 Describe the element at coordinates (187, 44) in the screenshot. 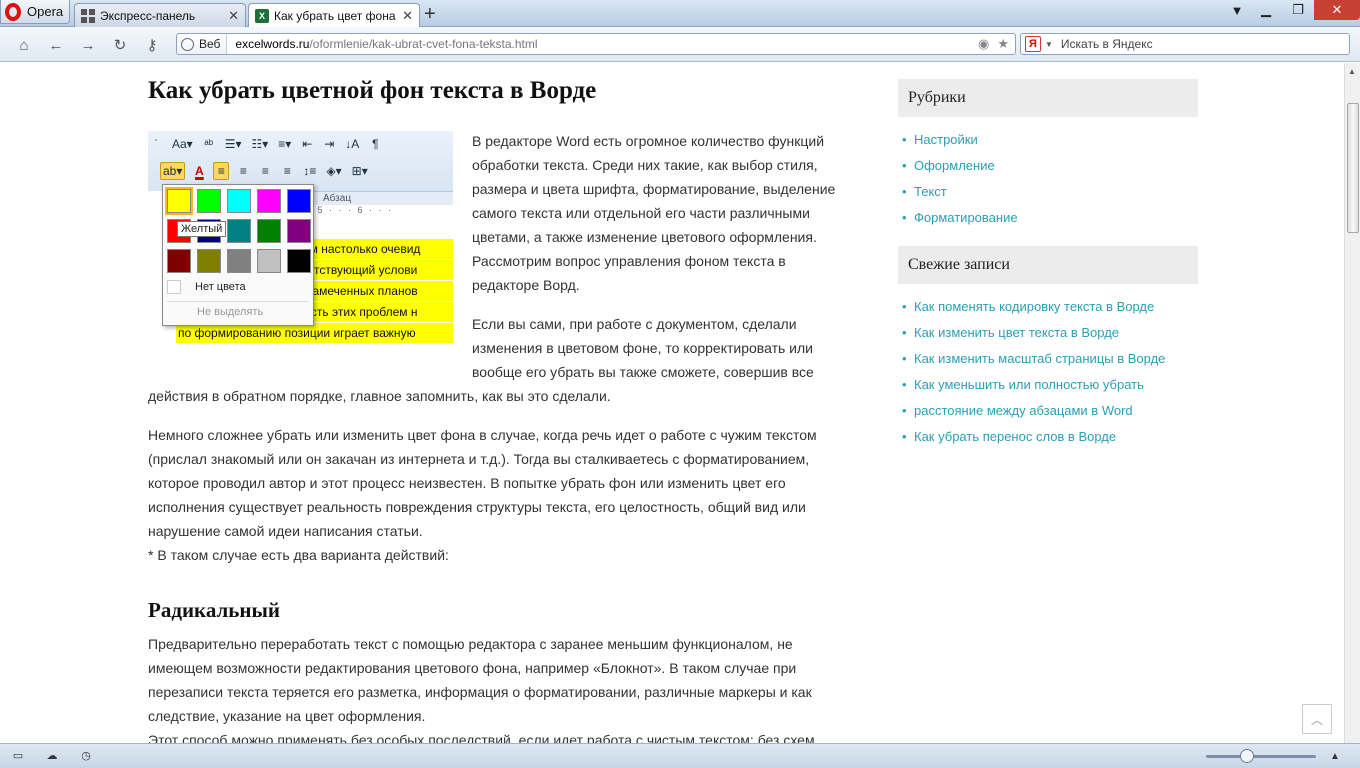

I see `globe-icon` at that location.